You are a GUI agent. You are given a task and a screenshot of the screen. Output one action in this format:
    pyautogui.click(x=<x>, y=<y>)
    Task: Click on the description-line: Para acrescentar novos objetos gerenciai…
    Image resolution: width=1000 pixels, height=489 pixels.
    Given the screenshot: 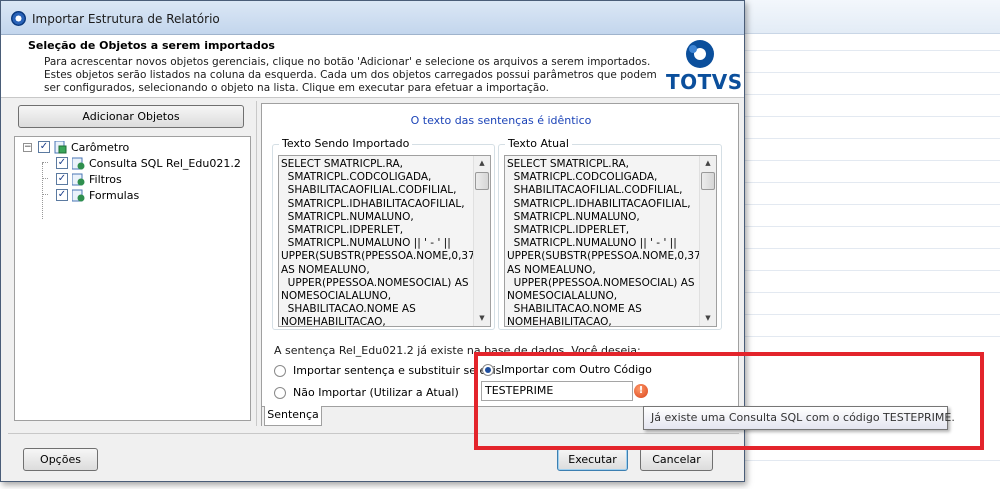 What is the action you would take?
    pyautogui.click(x=347, y=62)
    